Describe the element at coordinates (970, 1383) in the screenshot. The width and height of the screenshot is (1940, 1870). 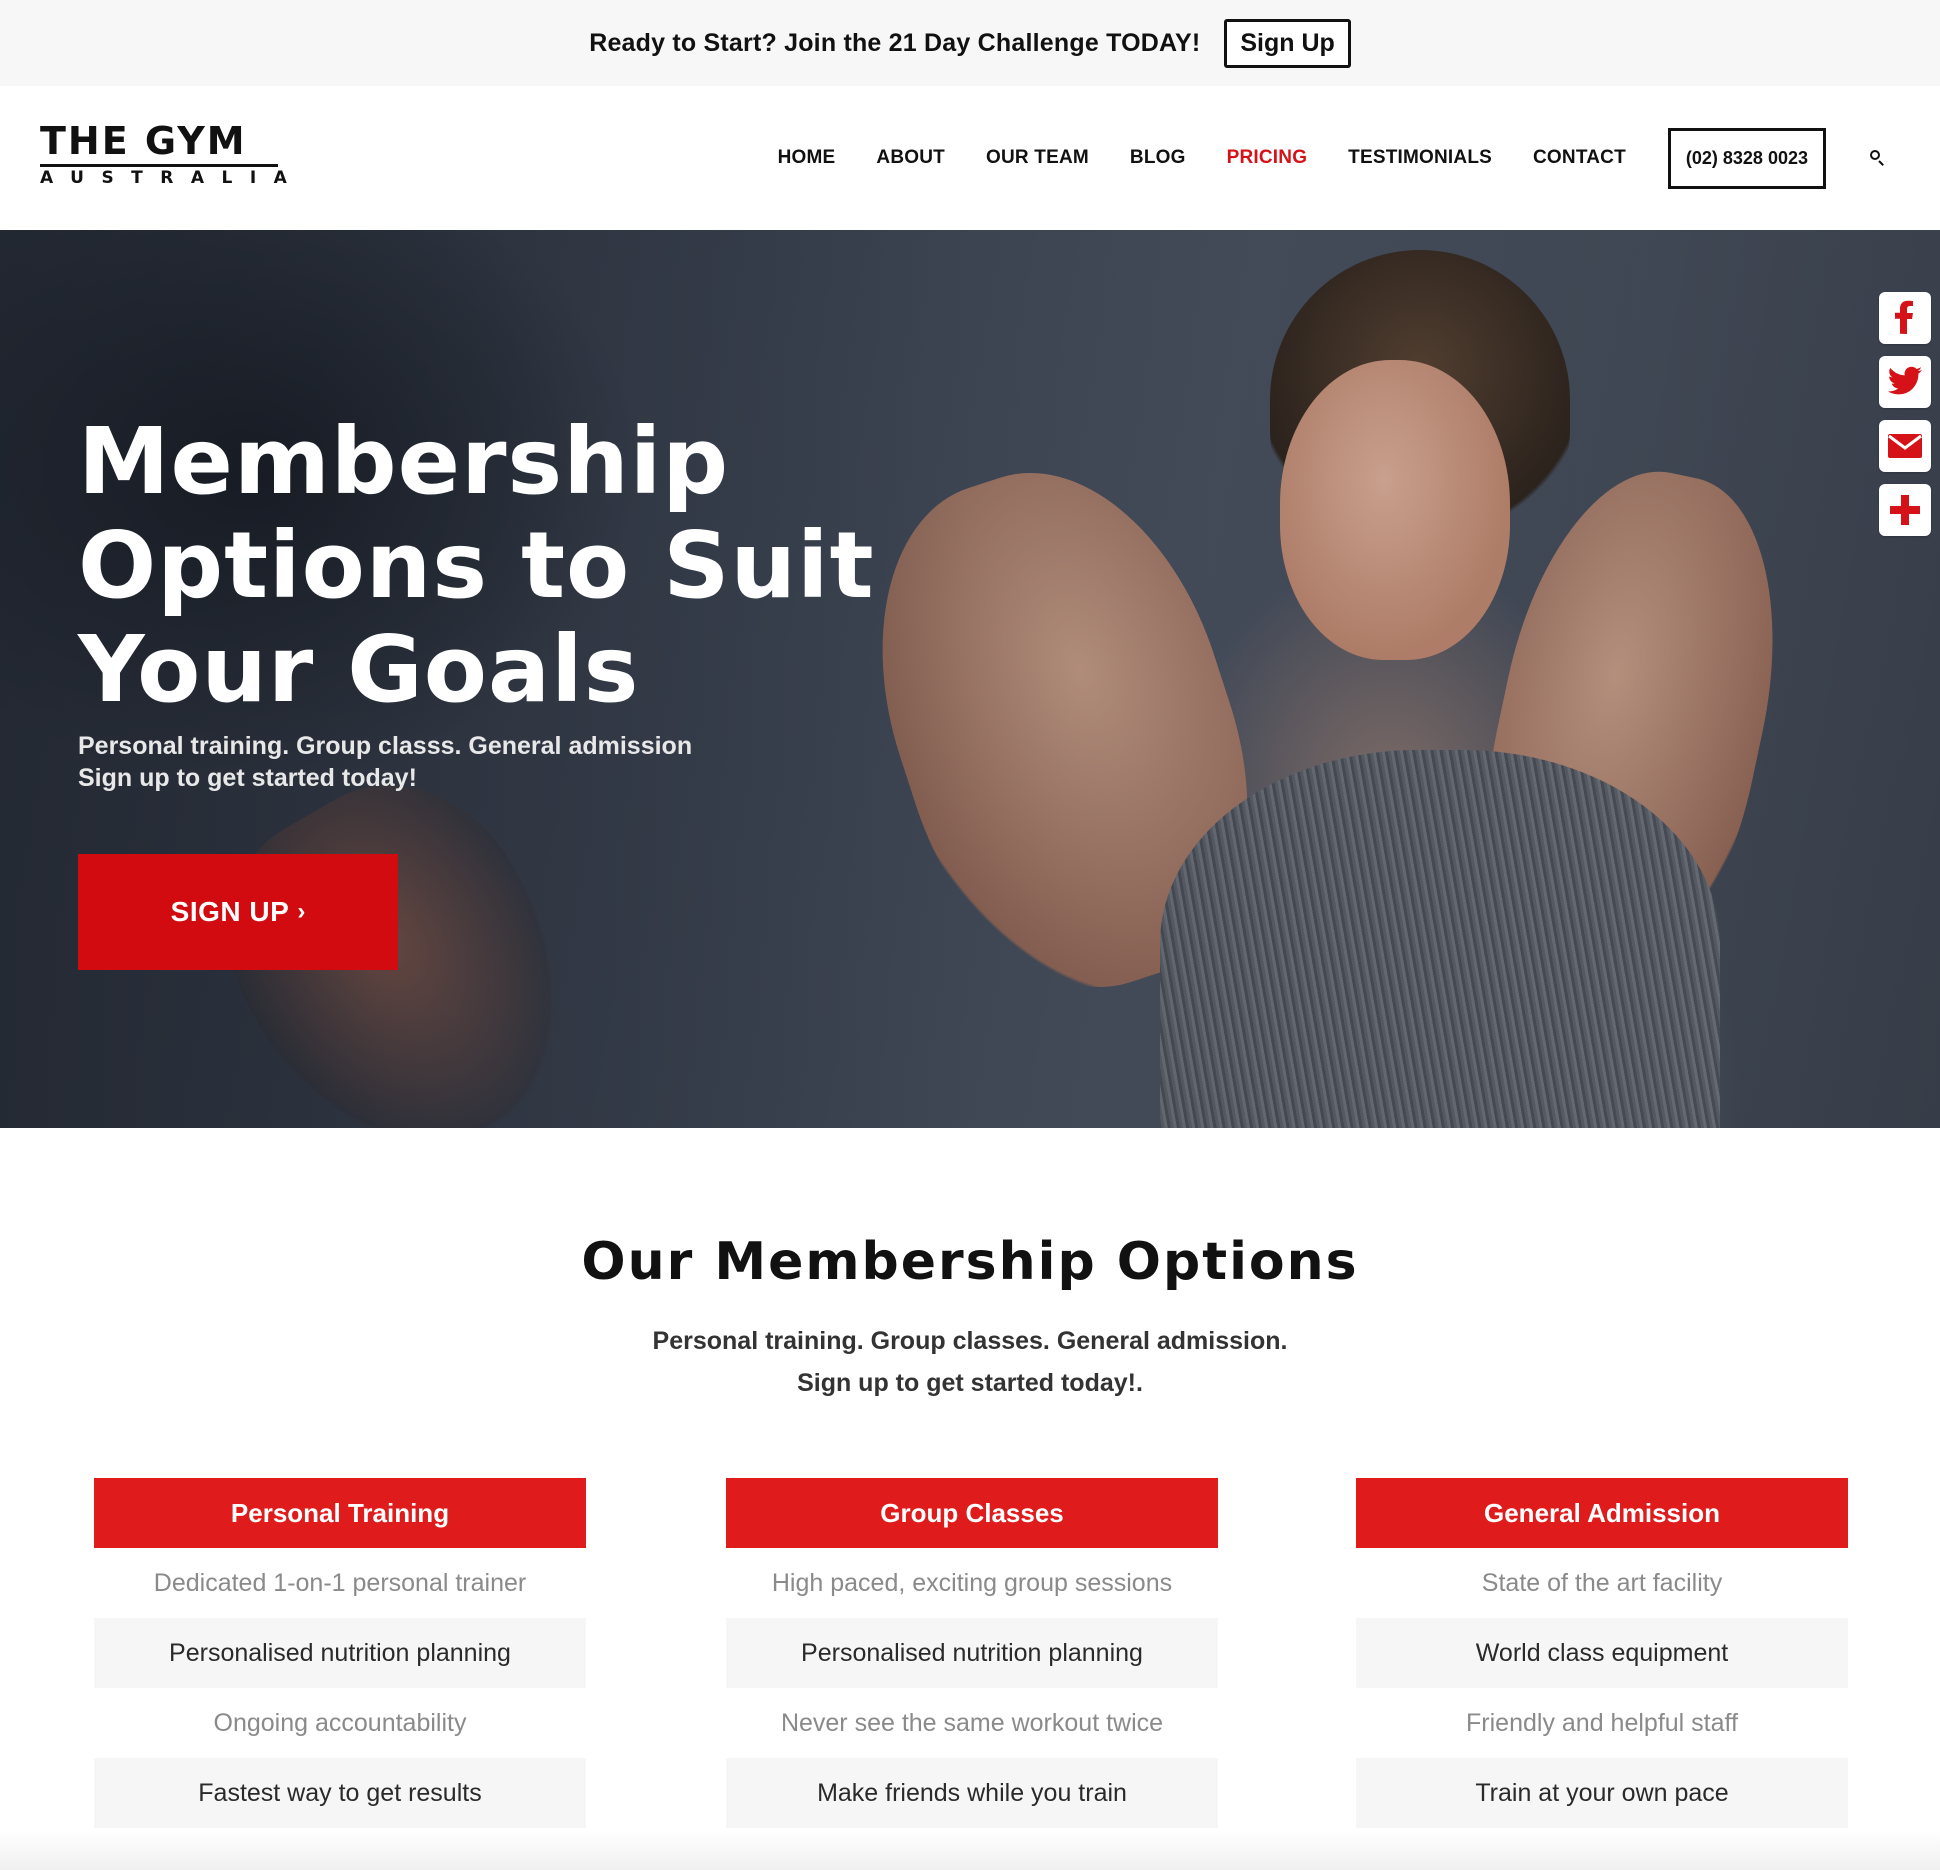
I see `options-subtitle-line2: Sign up to get started today!.` at that location.